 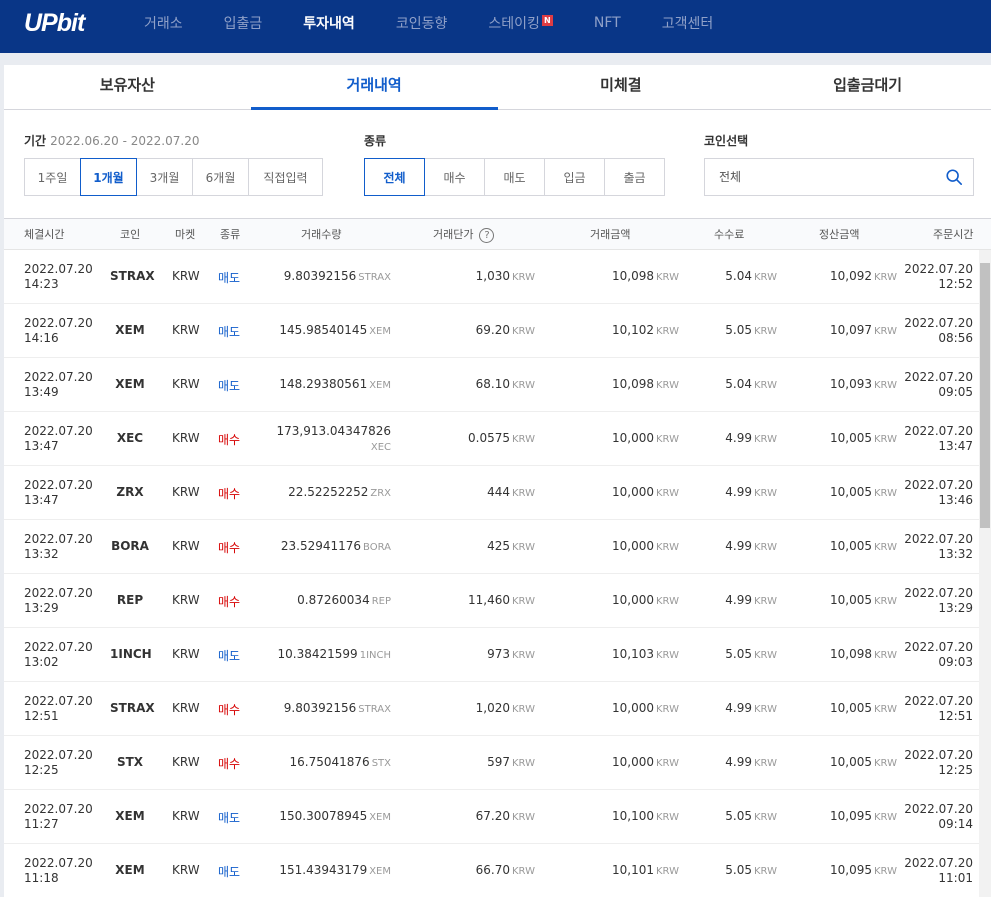 What do you see at coordinates (58, 331) in the screenshot?
I see `exec-time-cell: 2022.07.20 14:16` at bounding box center [58, 331].